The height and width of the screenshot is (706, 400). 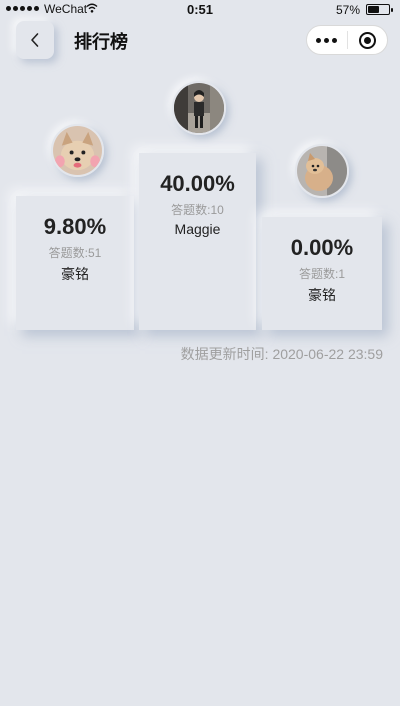 What do you see at coordinates (199, 108) in the screenshot?
I see `rank-1-avatar` at bounding box center [199, 108].